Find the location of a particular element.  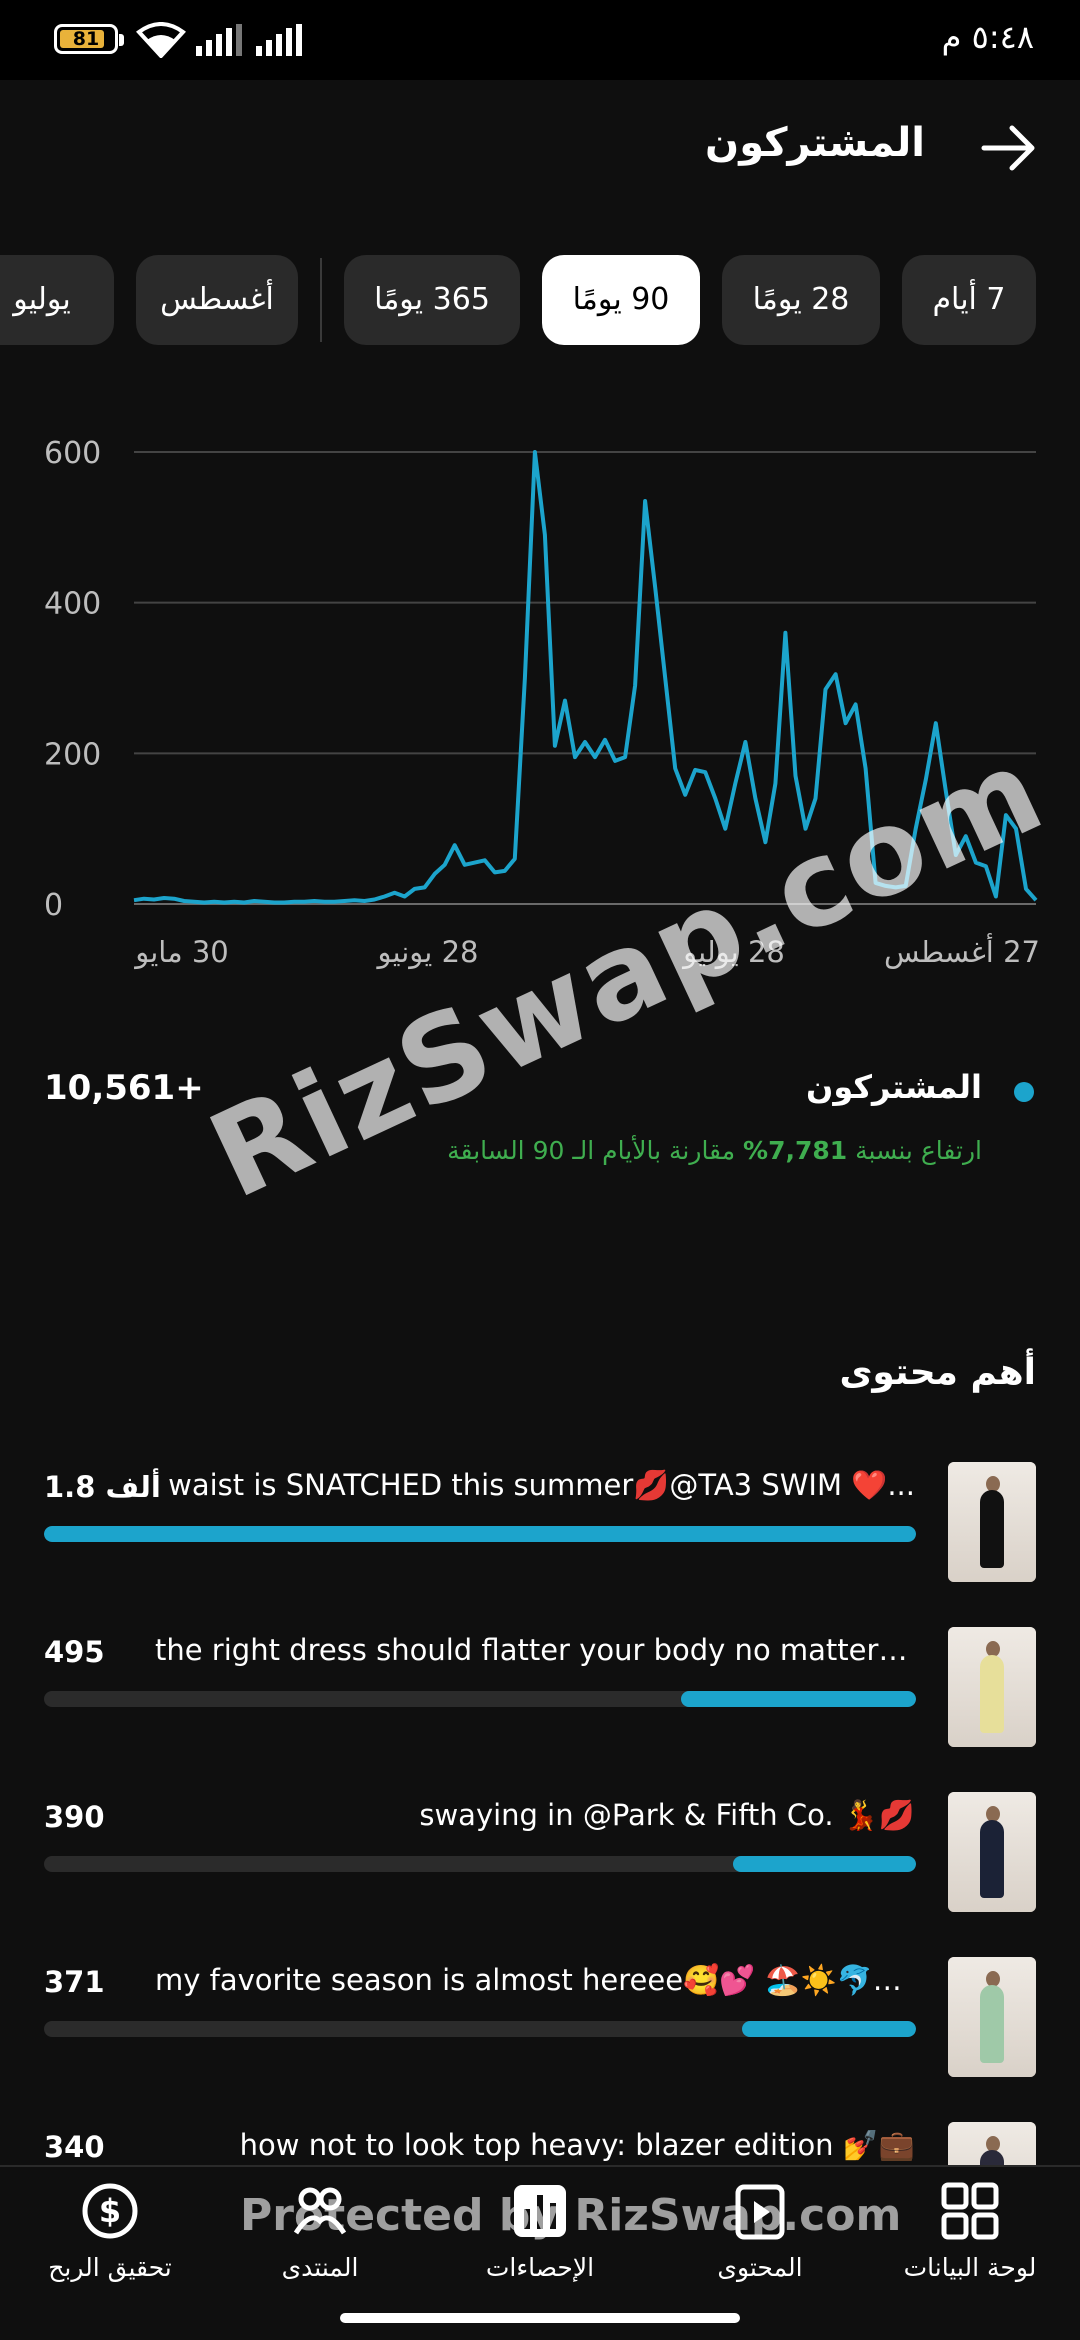

filter-365-days: 365 يومًا is located at coordinates (432, 300).